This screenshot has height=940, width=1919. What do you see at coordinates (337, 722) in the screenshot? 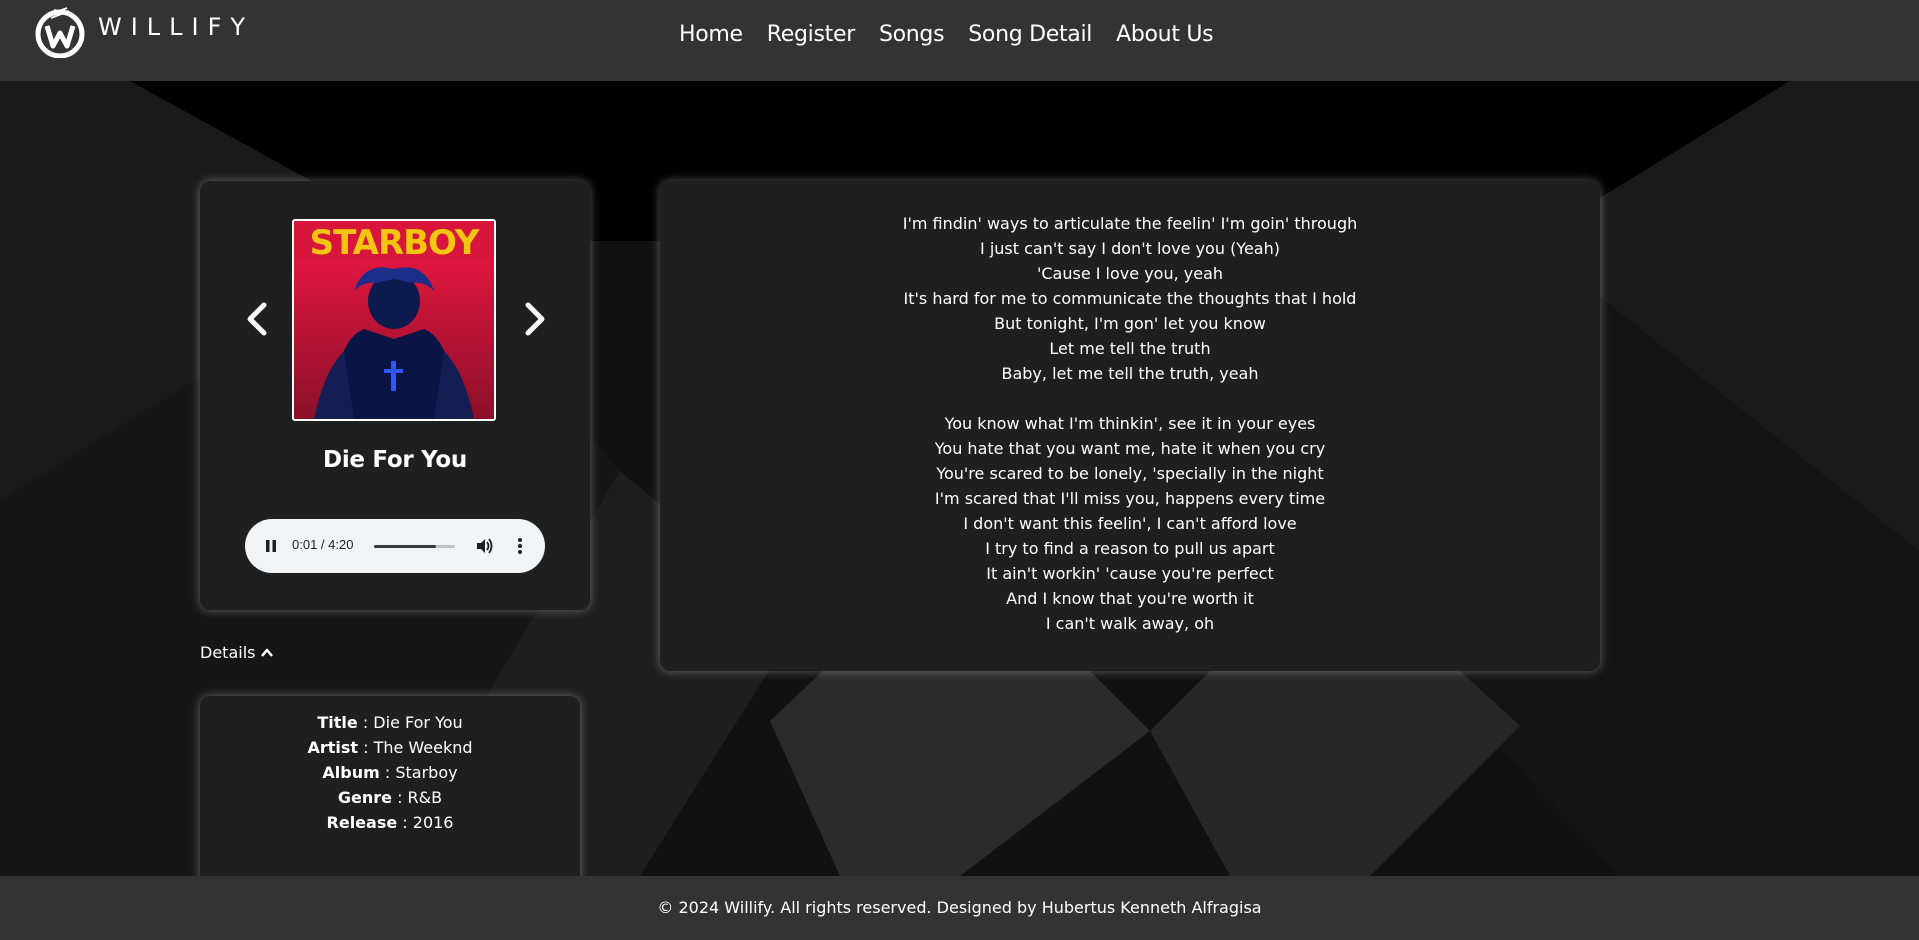
I see `detail-label: Title` at bounding box center [337, 722].